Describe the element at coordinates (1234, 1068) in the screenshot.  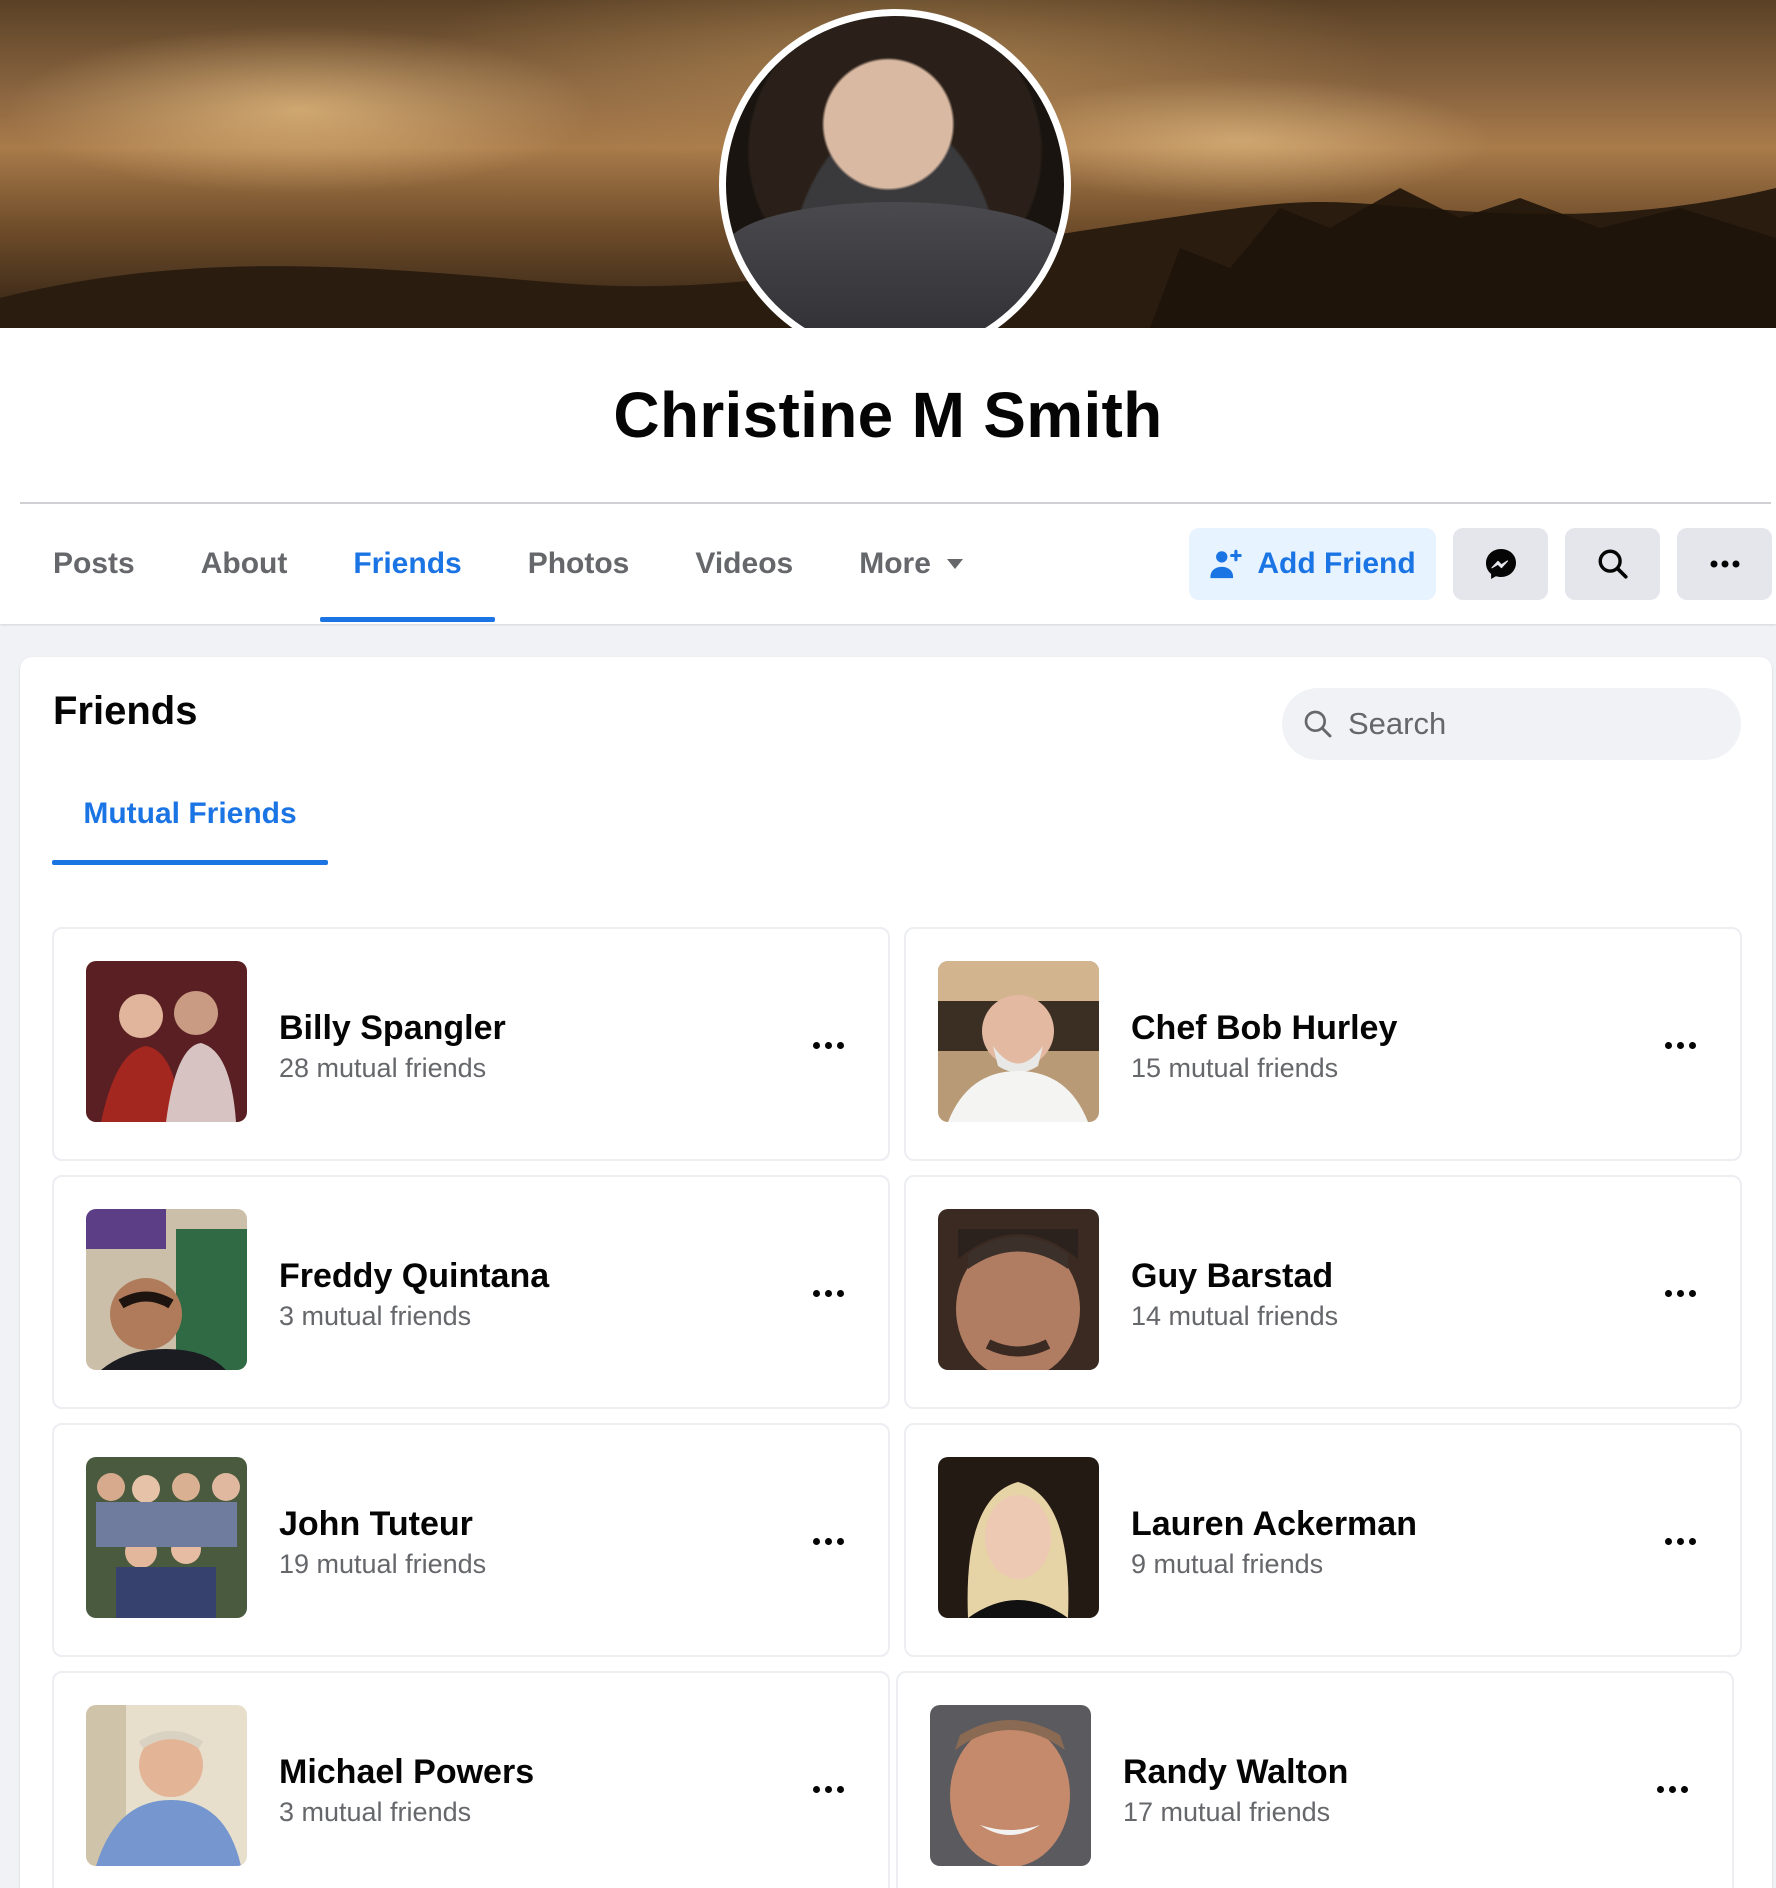
I see `mutual-friends-count: 15 mutual friends` at that location.